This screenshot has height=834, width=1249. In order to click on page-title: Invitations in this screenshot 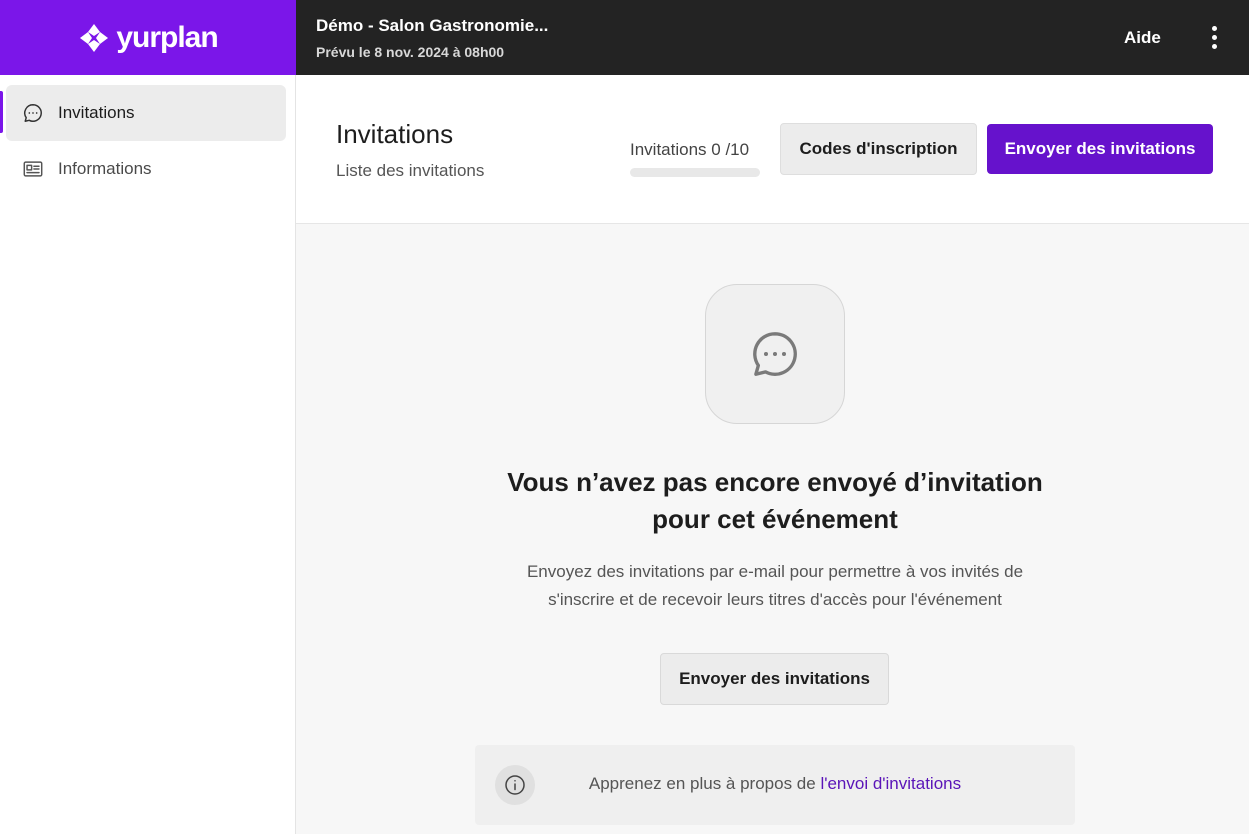, I will do `click(395, 134)`.